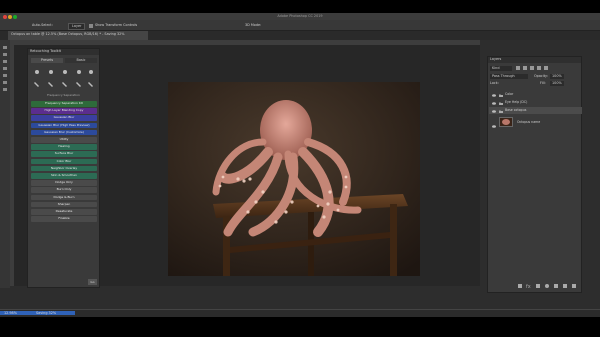 The height and width of the screenshot is (337, 600). What do you see at coordinates (557, 84) in the screenshot?
I see `fill-field: 100%` at bounding box center [557, 84].